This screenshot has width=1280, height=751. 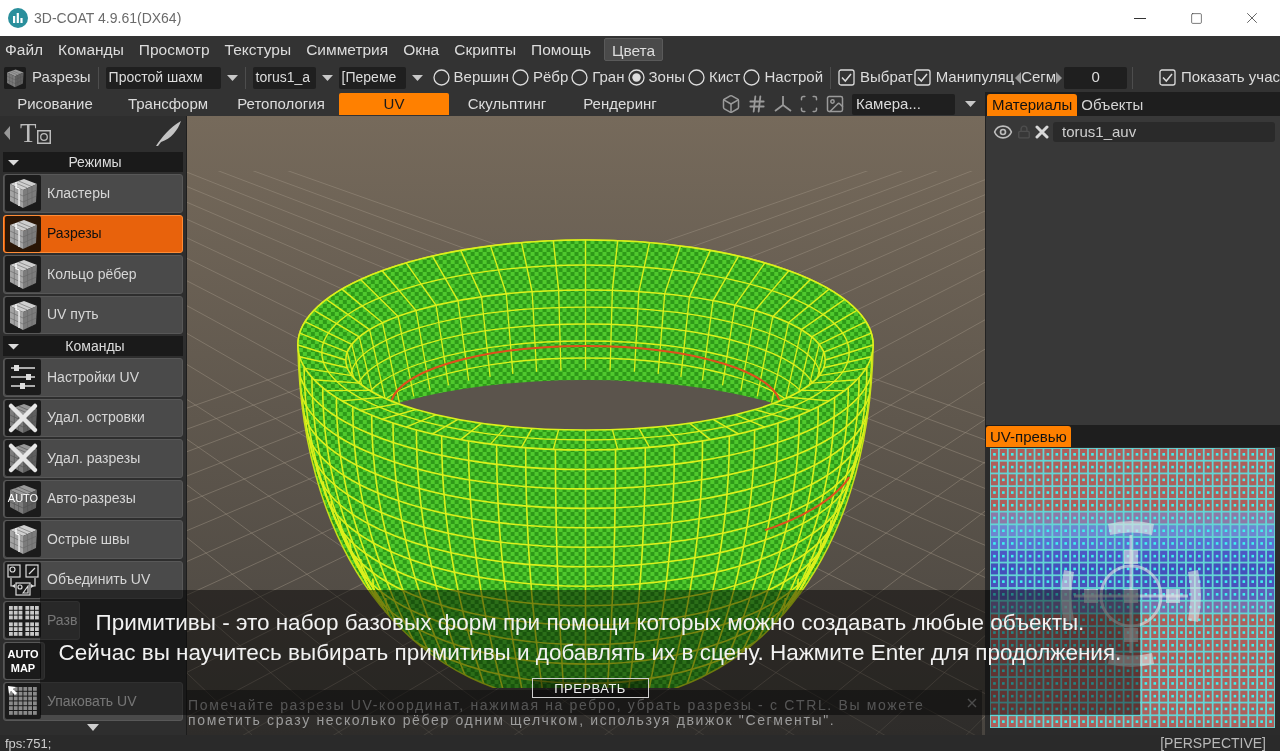 What do you see at coordinates (1032, 105) in the screenshot?
I see `tab: Материалы` at bounding box center [1032, 105].